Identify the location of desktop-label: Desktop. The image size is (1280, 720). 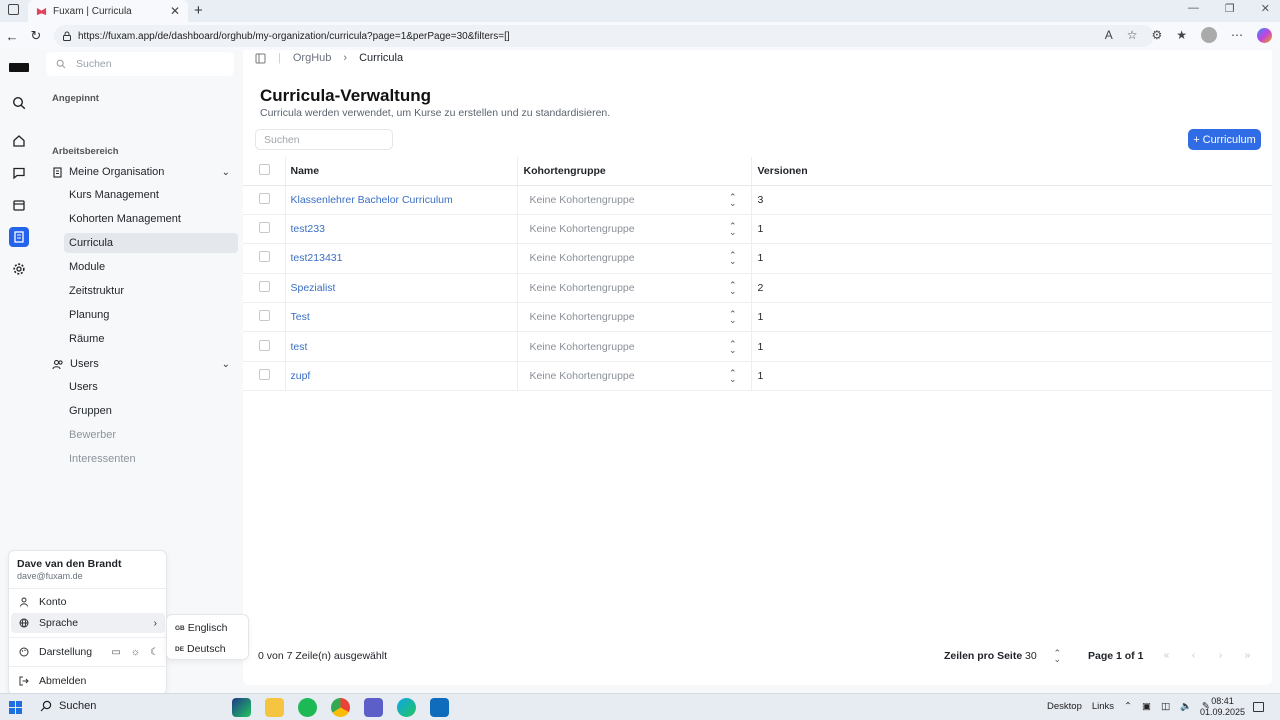
(1064, 706).